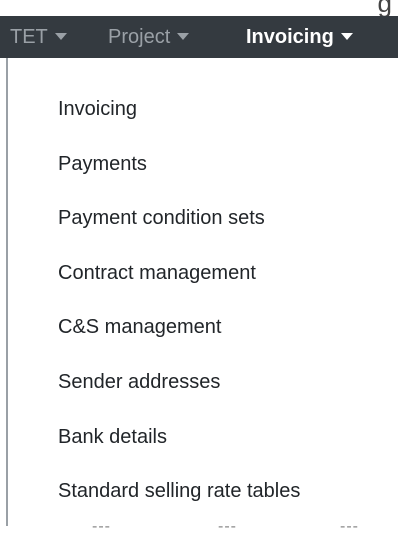 This screenshot has height=536, width=398. What do you see at coordinates (203, 273) in the screenshot?
I see `menu-item-contract-management: Contract management` at bounding box center [203, 273].